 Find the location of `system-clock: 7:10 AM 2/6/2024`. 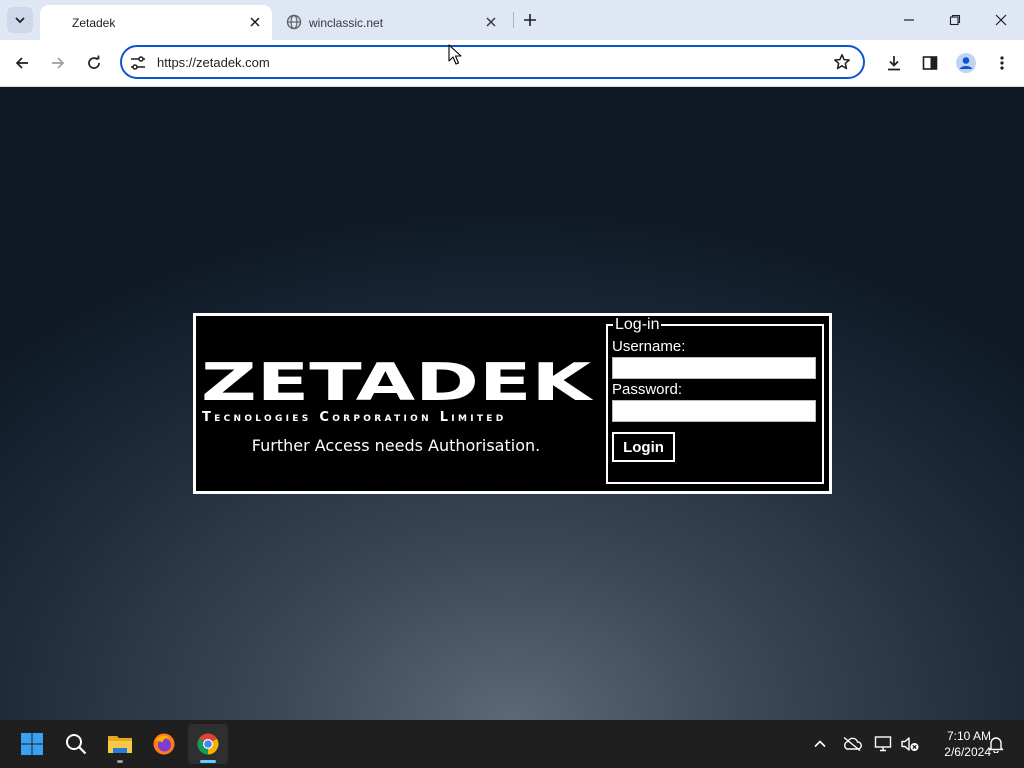

system-clock: 7:10 AM 2/6/2024 is located at coordinates (958, 744).